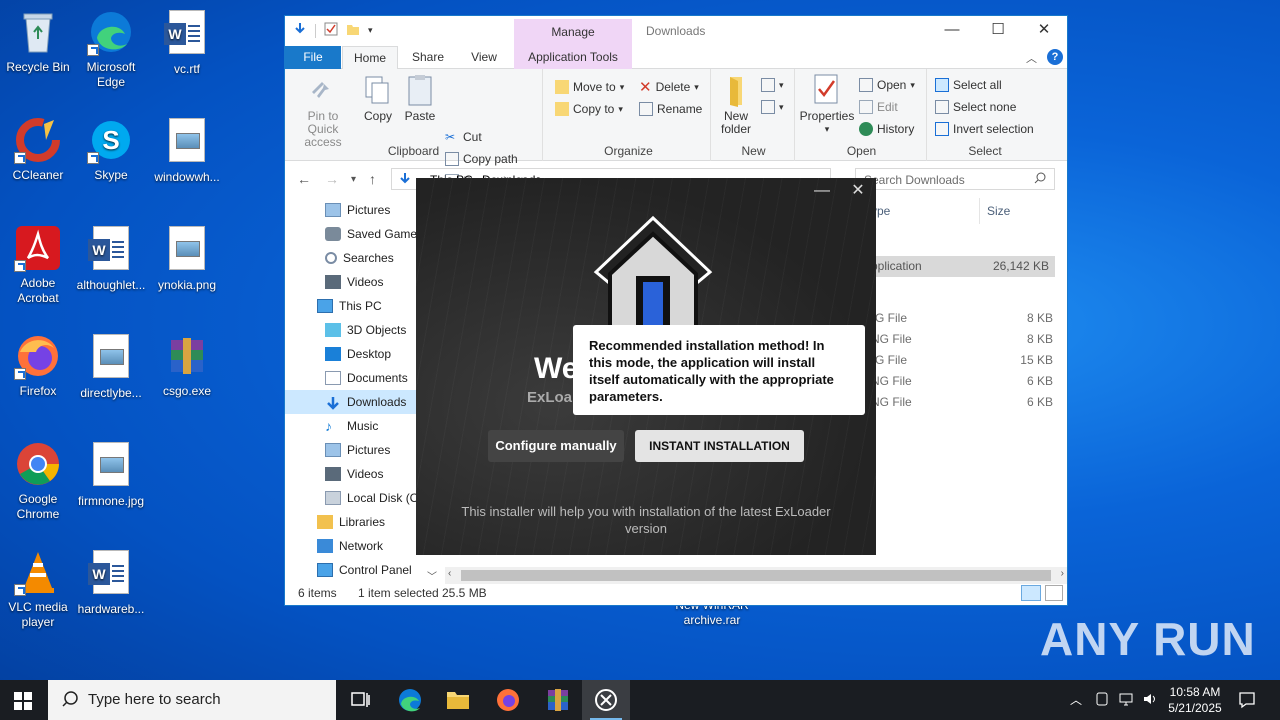  What do you see at coordinates (998, 211) in the screenshot?
I see `column-header-size: Size` at bounding box center [998, 211].